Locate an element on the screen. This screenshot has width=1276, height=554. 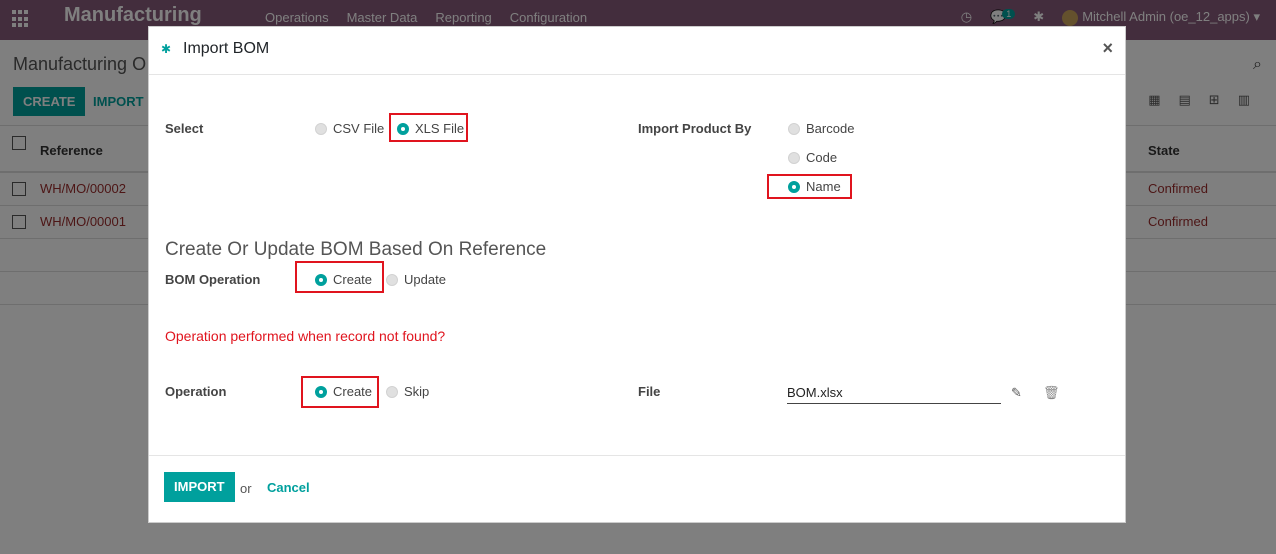
bug-icon: ✱ is located at coordinates (166, 49).